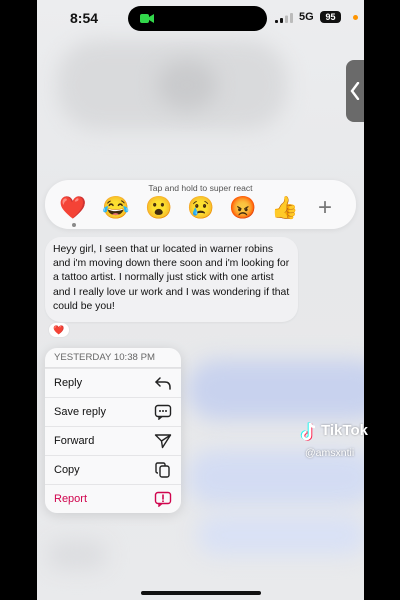 The image size is (400, 600). What do you see at coordinates (355, 17) in the screenshot?
I see `privacy-indicator` at bounding box center [355, 17].